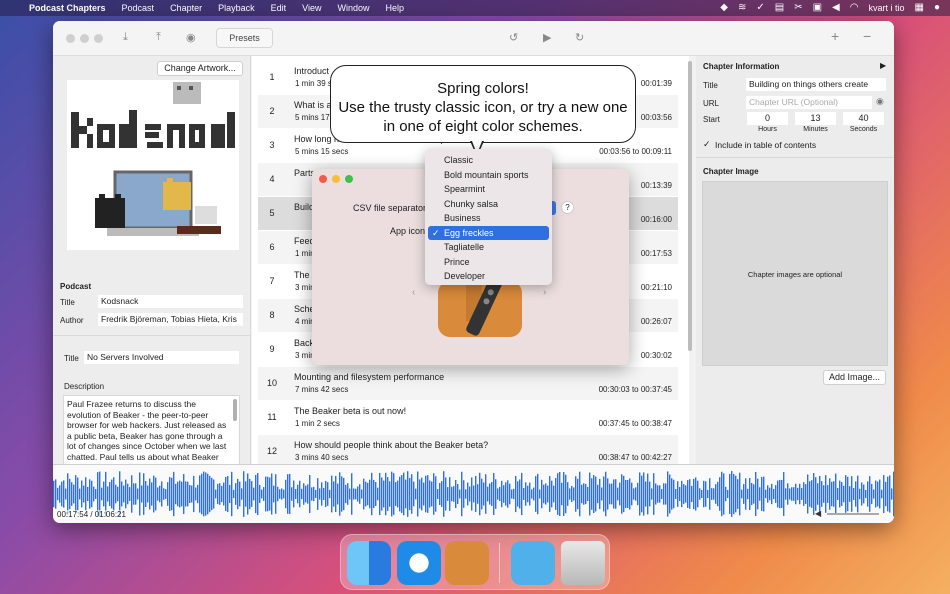  I want to click on podcast-author-field: Fredrik Björeman, Tobias Hieta, Kris, so click(170, 319).